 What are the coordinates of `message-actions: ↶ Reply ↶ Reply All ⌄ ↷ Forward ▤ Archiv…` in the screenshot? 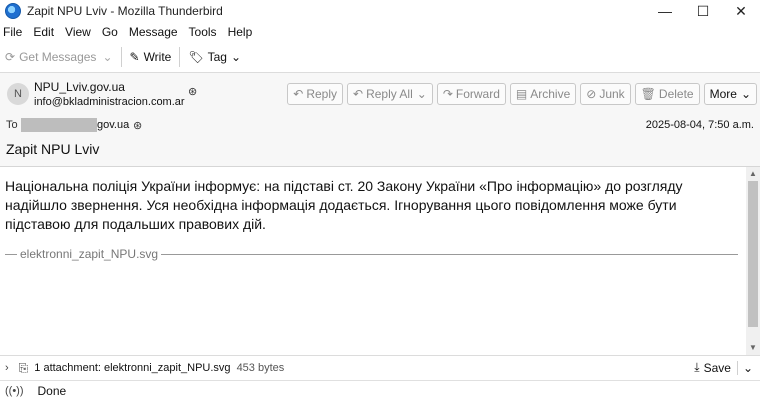 It's located at (520, 94).